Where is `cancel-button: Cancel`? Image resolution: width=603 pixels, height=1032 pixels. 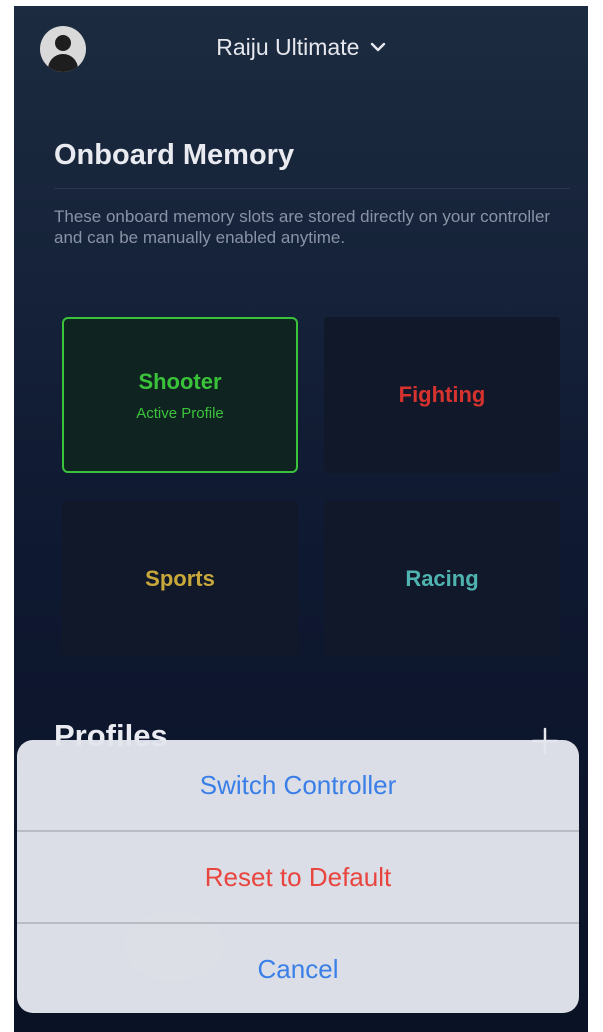
cancel-button: Cancel is located at coordinates (298, 968).